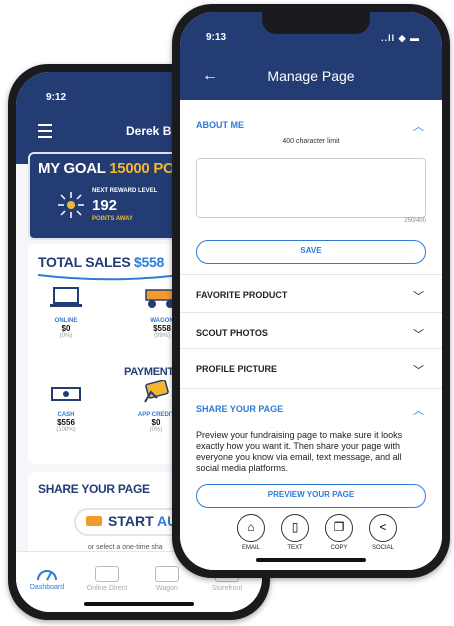 This screenshot has width=454, height=626. What do you see at coordinates (94, 521) in the screenshot?
I see `tag-icon` at bounding box center [94, 521].